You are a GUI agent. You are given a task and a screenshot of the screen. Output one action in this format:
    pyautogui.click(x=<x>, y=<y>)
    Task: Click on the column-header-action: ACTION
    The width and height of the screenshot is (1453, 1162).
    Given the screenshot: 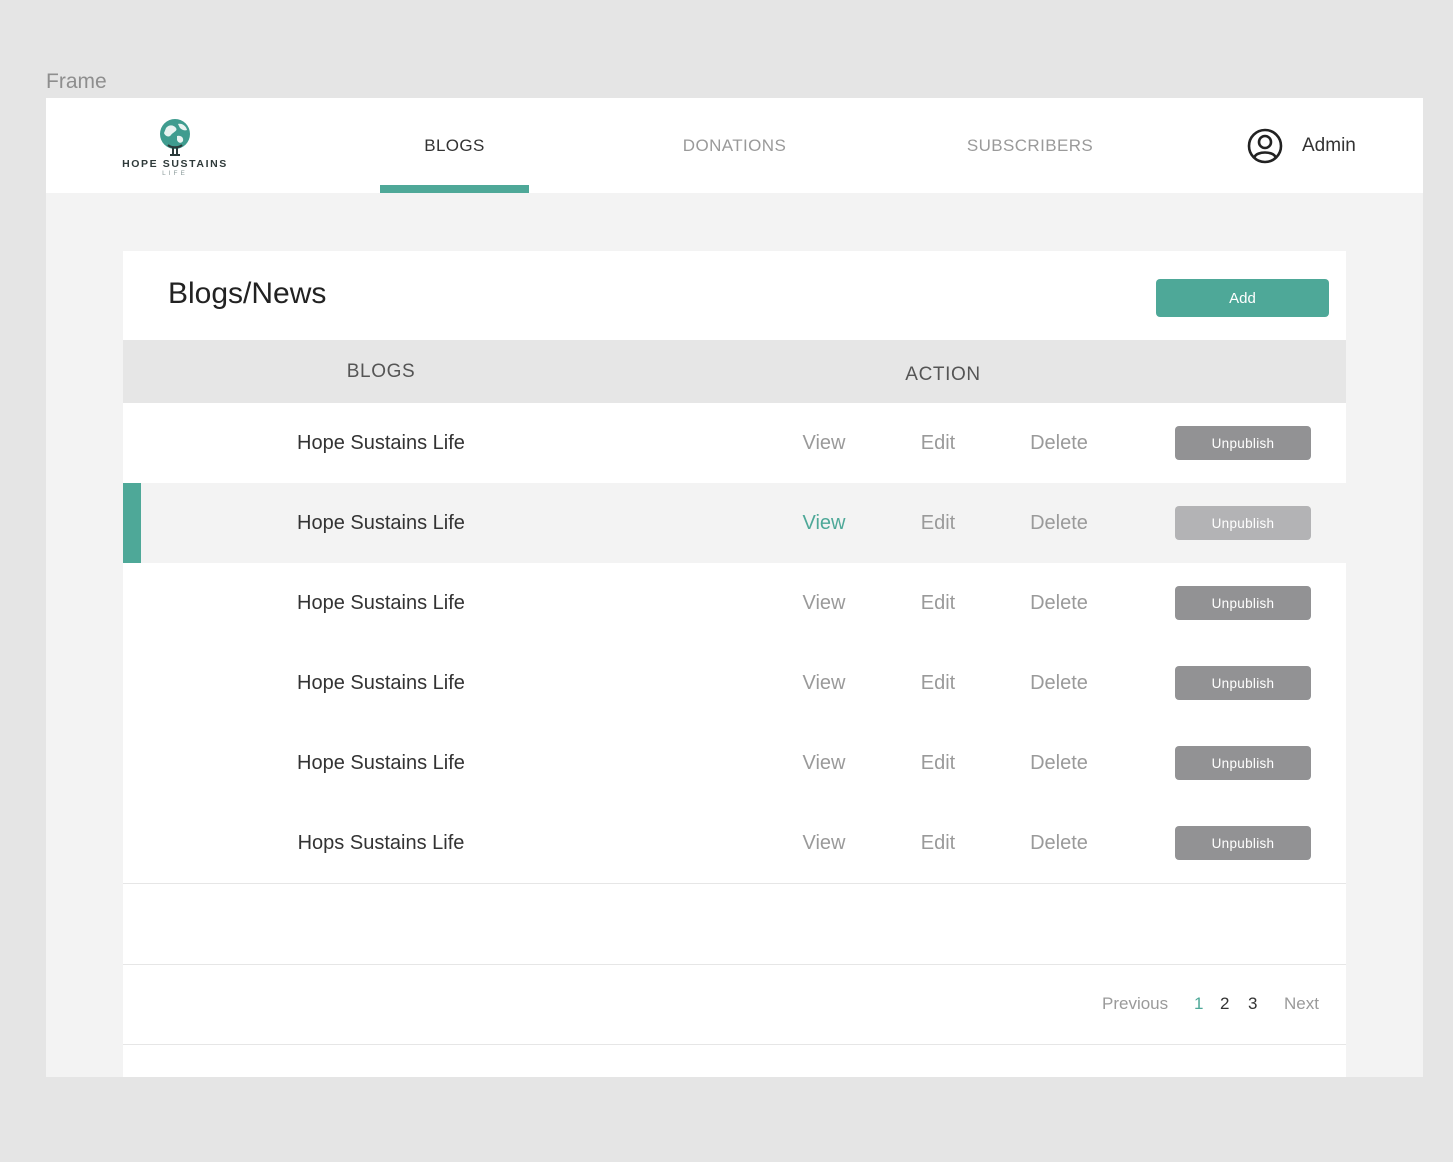 What is the action you would take?
    pyautogui.click(x=943, y=374)
    